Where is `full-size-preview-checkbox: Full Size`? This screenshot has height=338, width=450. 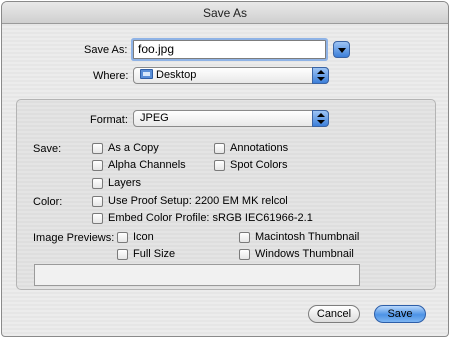
full-size-preview-checkbox: Full Size is located at coordinates (146, 254).